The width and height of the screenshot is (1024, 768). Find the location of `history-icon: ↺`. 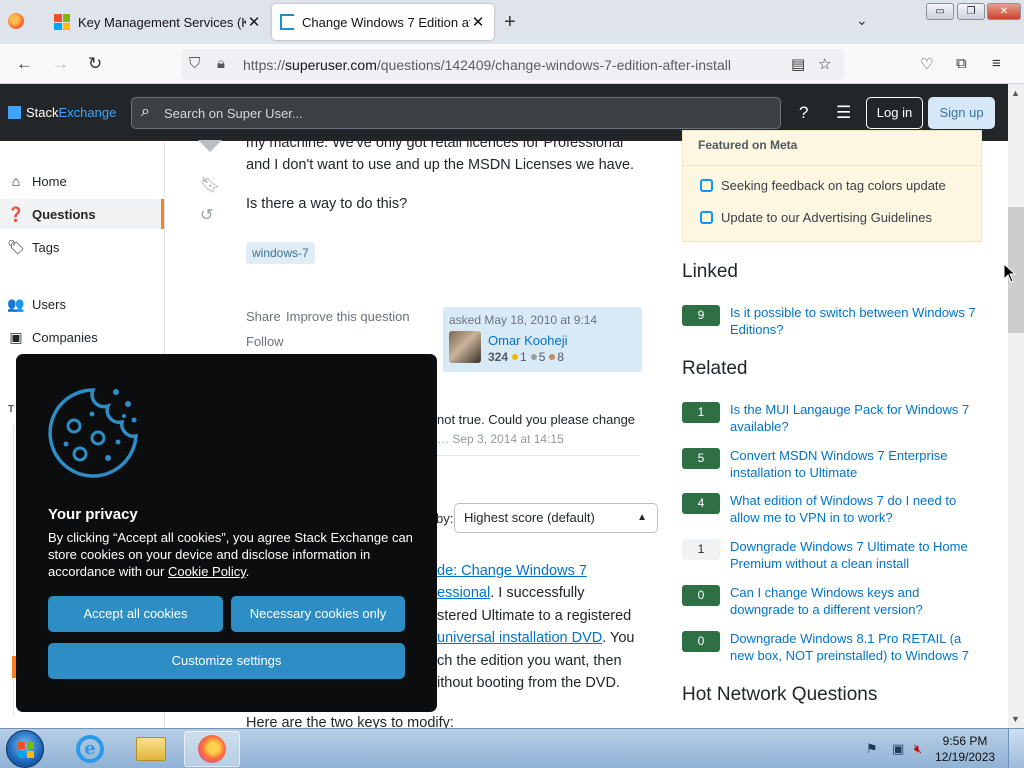

history-icon: ↺ is located at coordinates (206, 215).